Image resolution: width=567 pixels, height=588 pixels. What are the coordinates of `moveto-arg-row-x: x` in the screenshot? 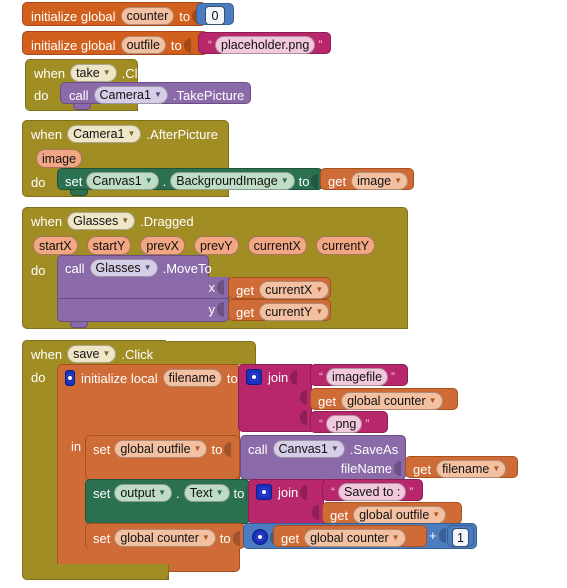 It's located at (143, 288).